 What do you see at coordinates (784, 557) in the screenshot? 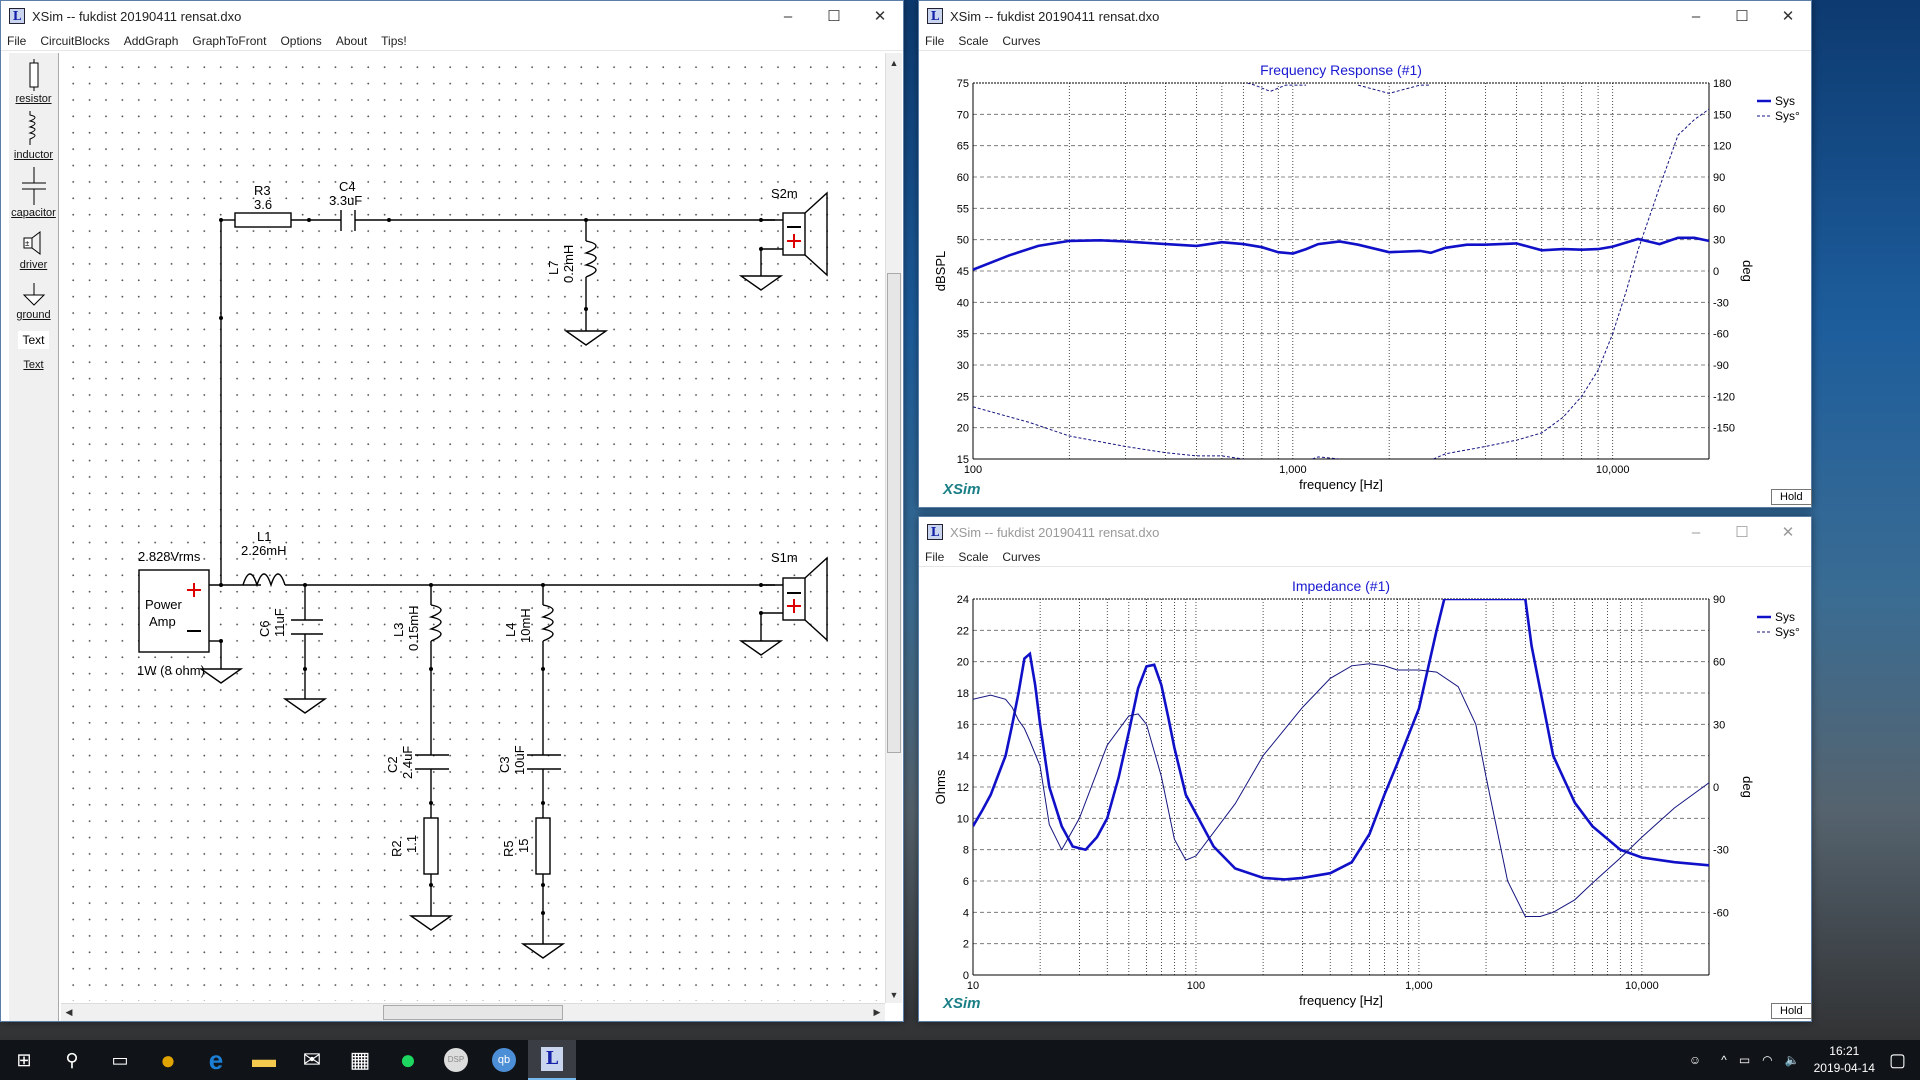
I see `s1m-label: S1m` at bounding box center [784, 557].